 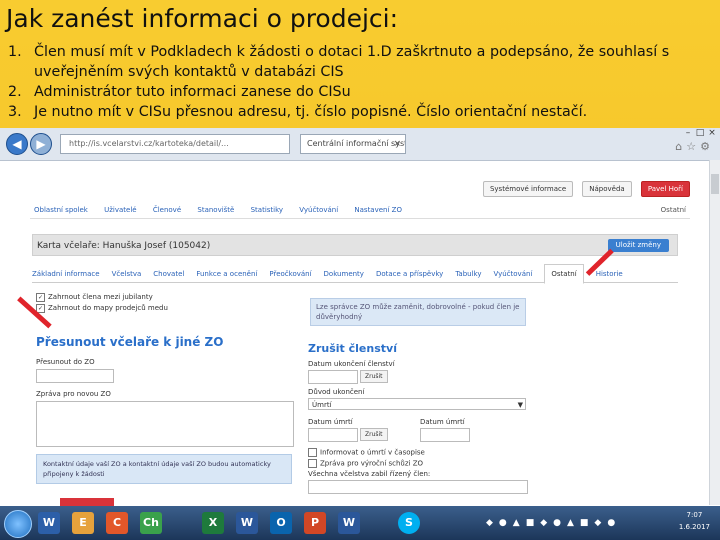 What do you see at coordinates (61, 210) in the screenshot?
I see `menu-item: Oblastní spolek` at bounding box center [61, 210].